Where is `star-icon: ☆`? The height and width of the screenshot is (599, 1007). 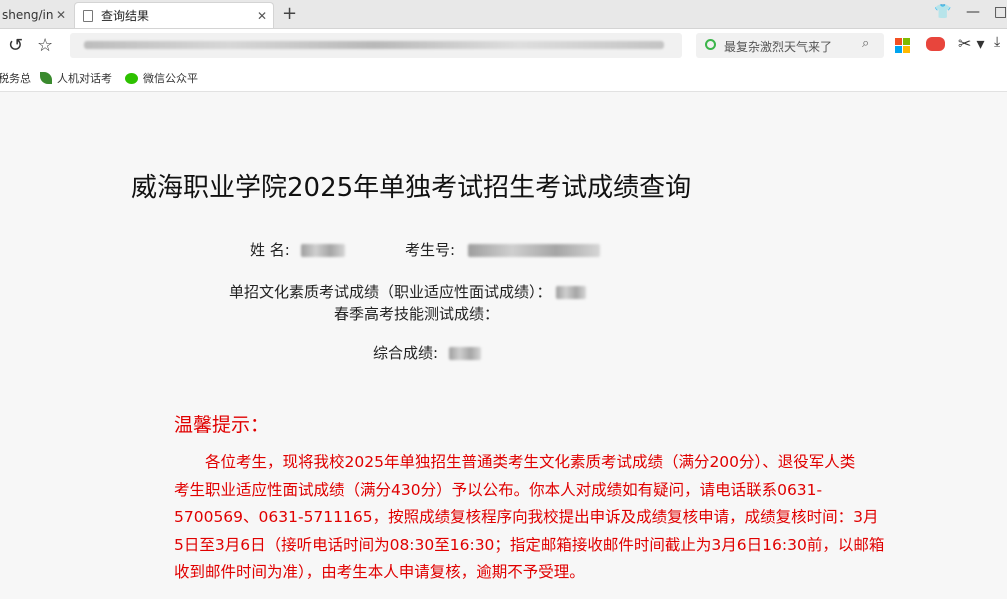
star-icon: ☆ is located at coordinates (45, 45).